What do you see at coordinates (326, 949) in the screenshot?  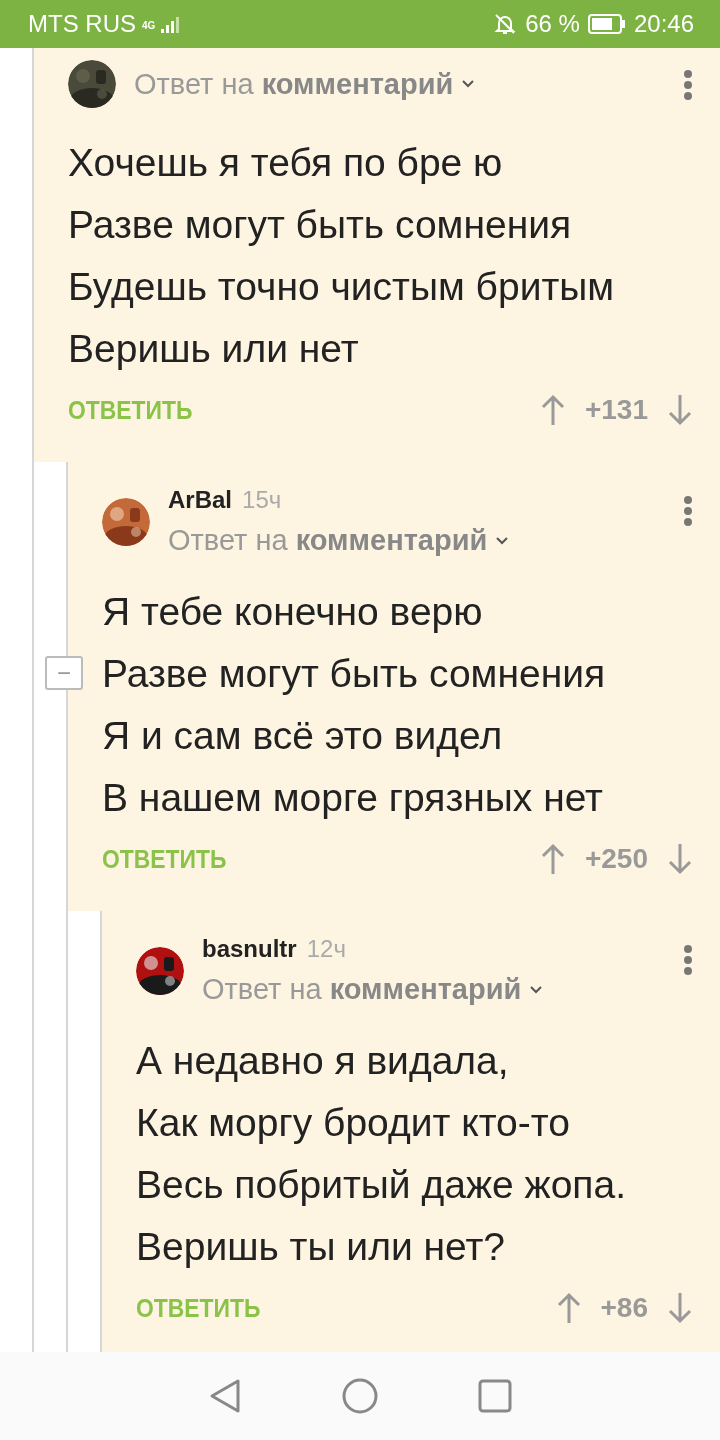 I see `comment-age: 12ч` at bounding box center [326, 949].